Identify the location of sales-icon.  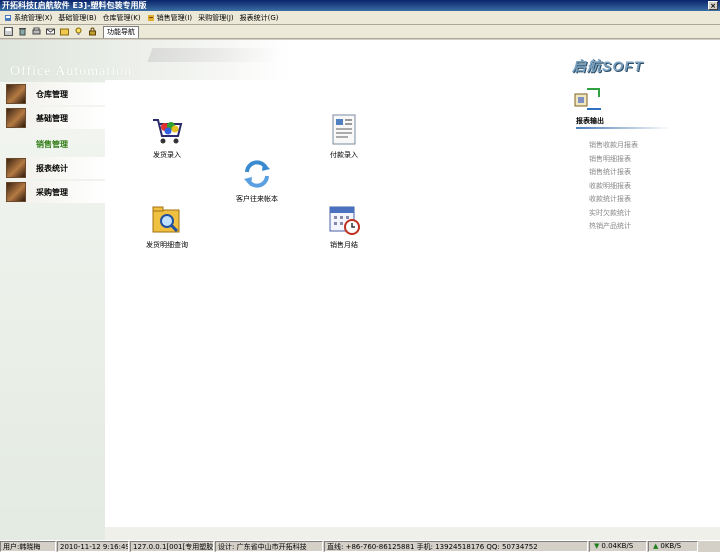
(150, 17).